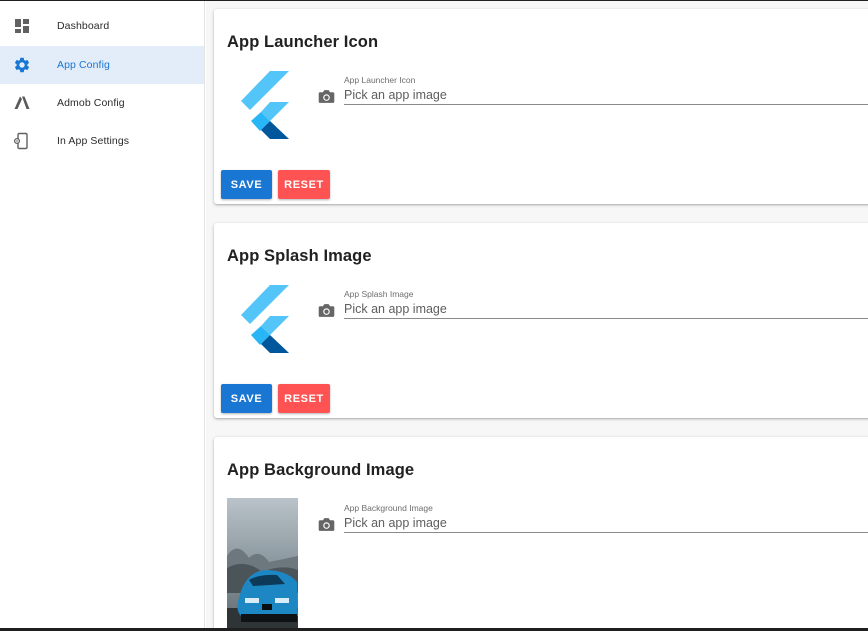 The height and width of the screenshot is (631, 868). Describe the element at coordinates (20, 141) in the screenshot. I see `phone-settings-icon` at that location.